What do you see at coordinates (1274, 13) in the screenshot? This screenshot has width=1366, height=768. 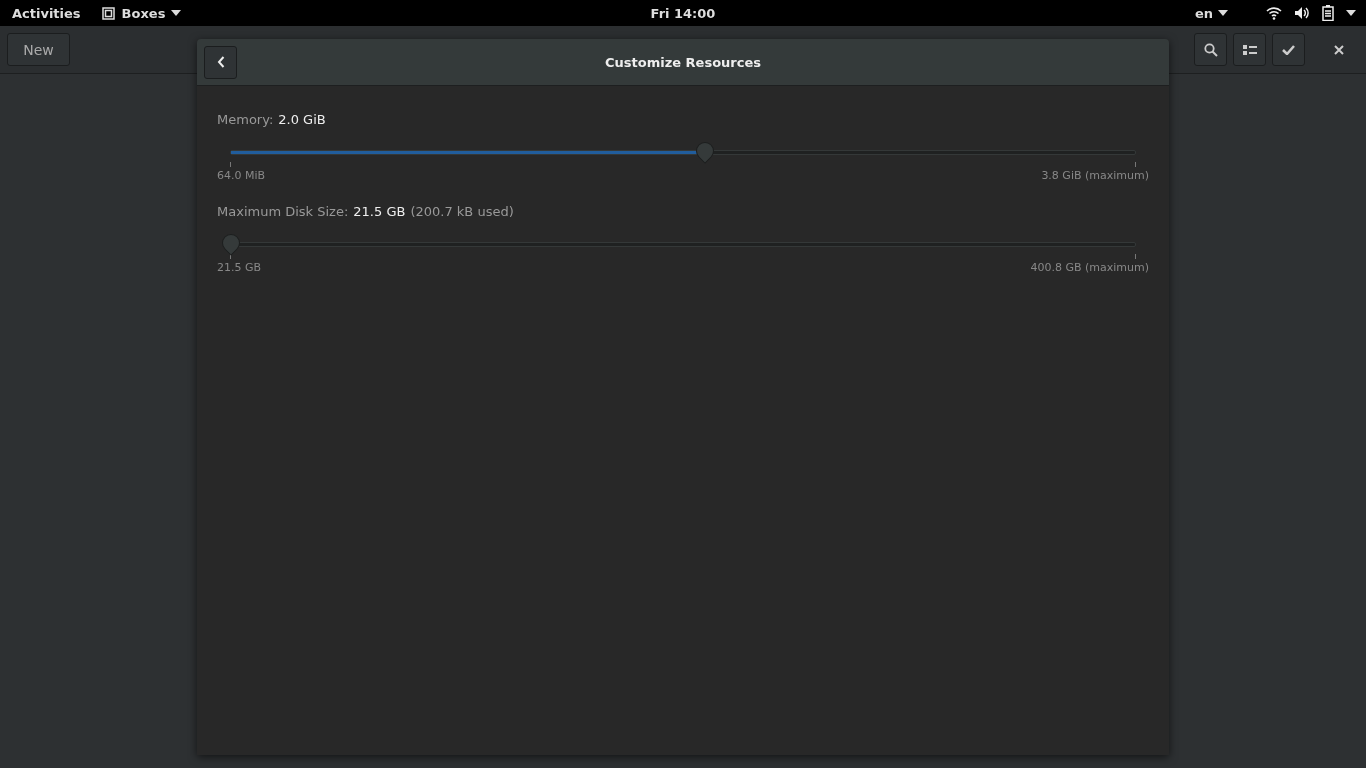 I see `wifi-icon` at bounding box center [1274, 13].